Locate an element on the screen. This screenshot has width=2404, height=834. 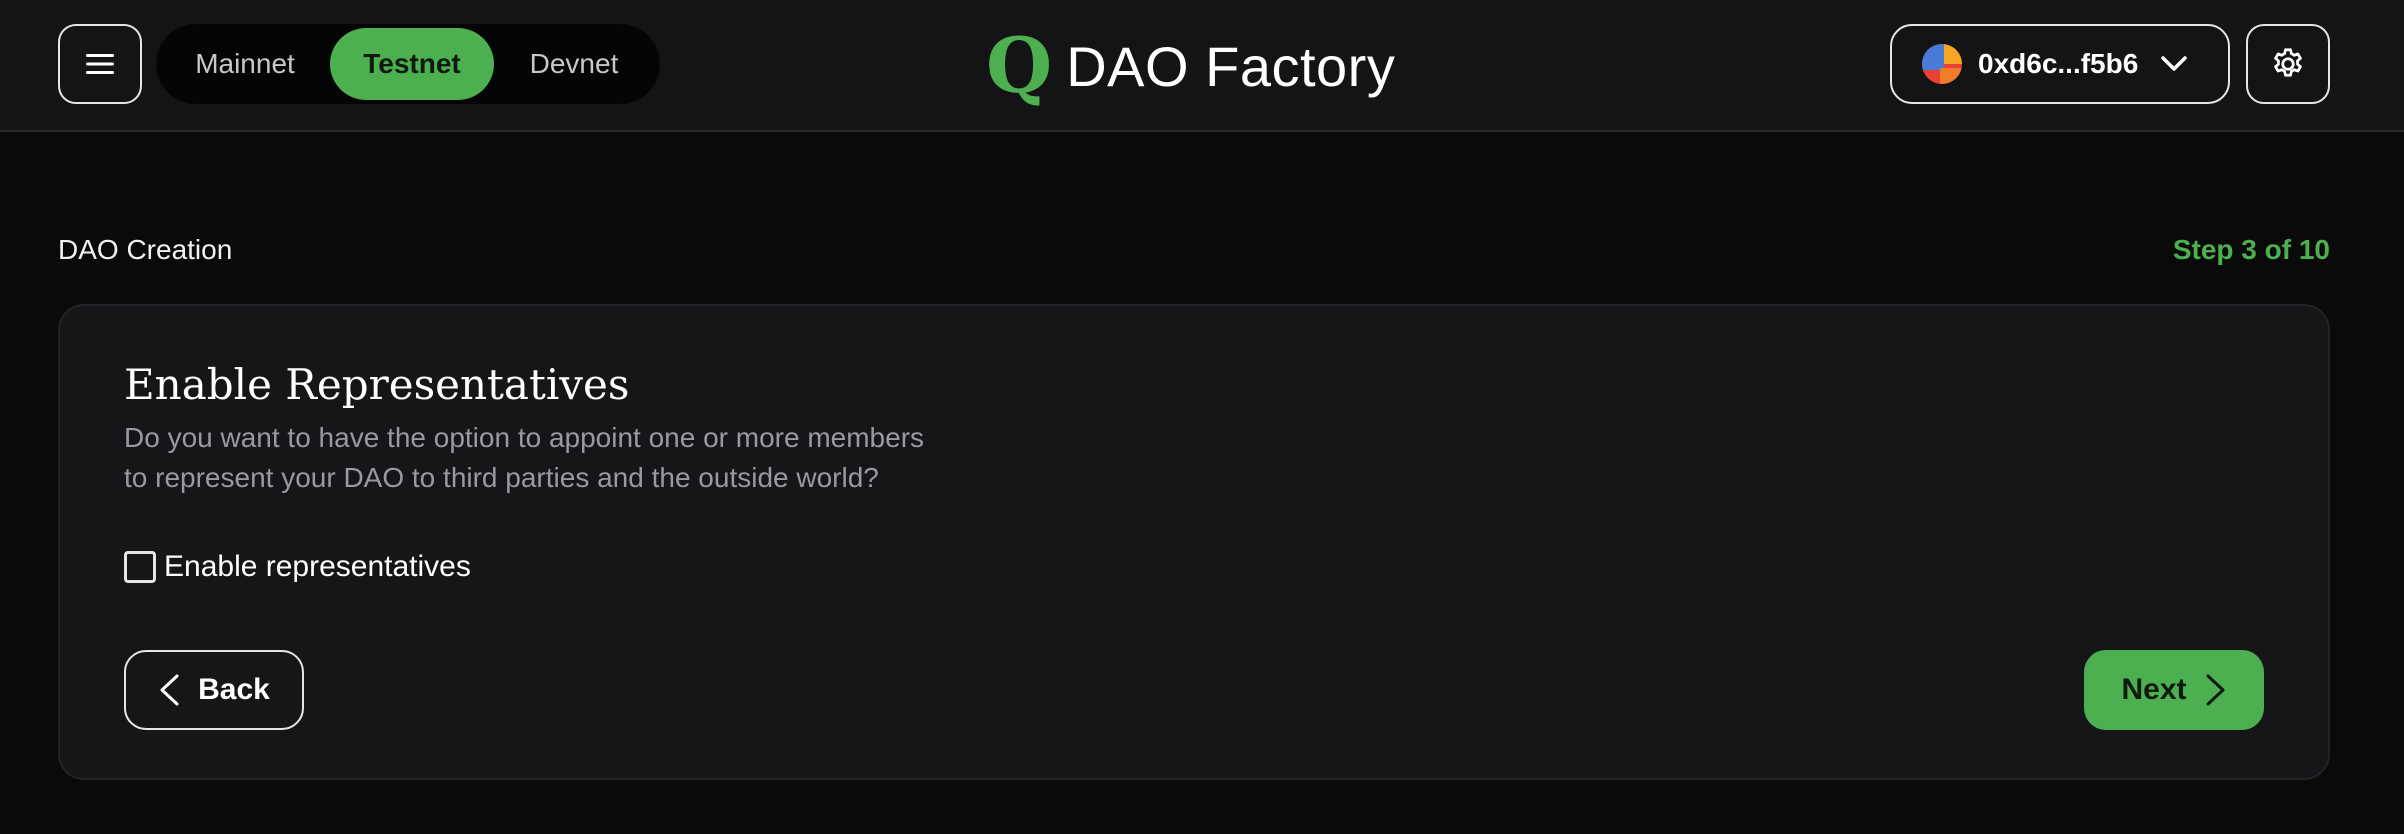
back-button-label: Back is located at coordinates (234, 689).